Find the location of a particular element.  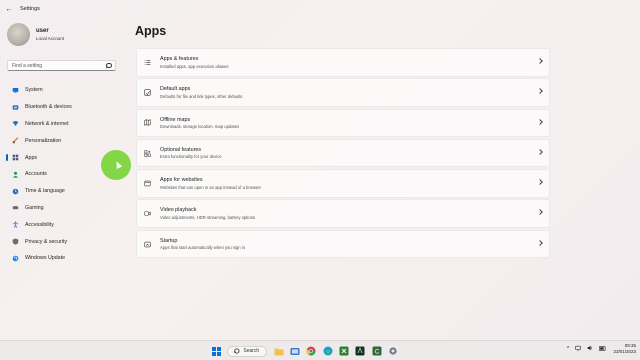

app-icon: C is located at coordinates (377, 351).